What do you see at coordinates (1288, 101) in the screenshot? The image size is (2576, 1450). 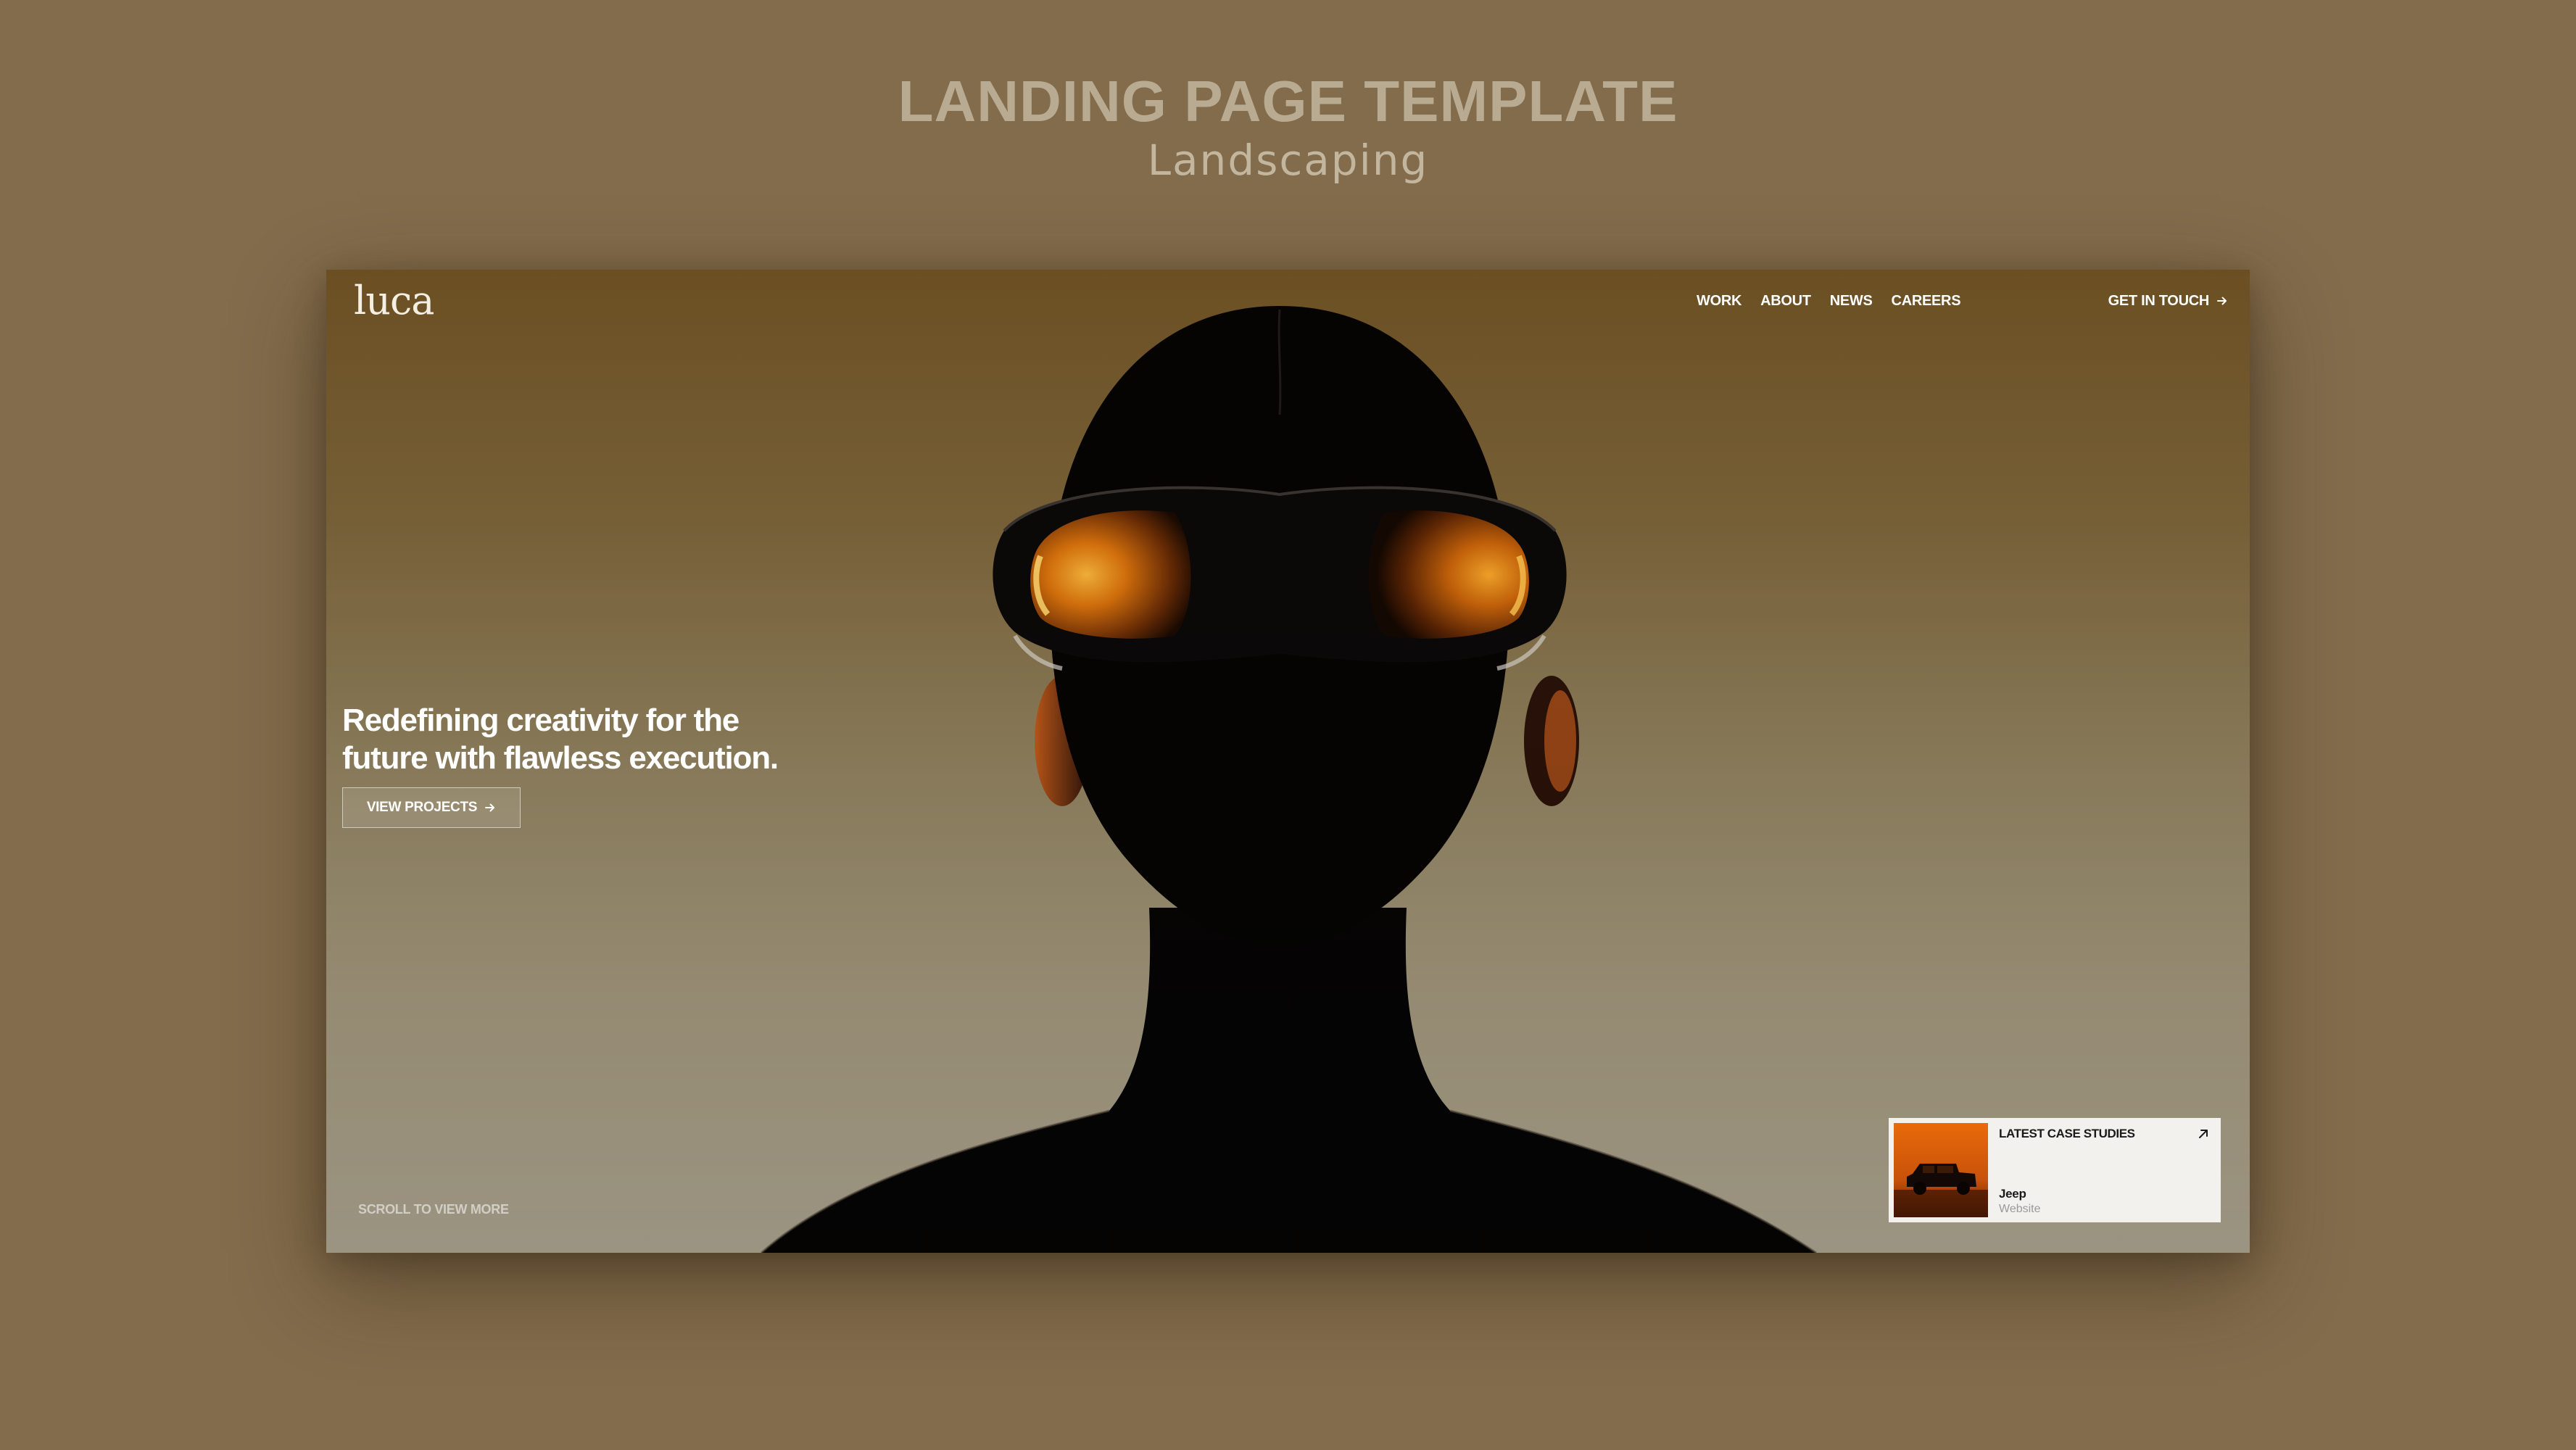 I see `template-title: LANDING PAGE TEMPLATE` at bounding box center [1288, 101].